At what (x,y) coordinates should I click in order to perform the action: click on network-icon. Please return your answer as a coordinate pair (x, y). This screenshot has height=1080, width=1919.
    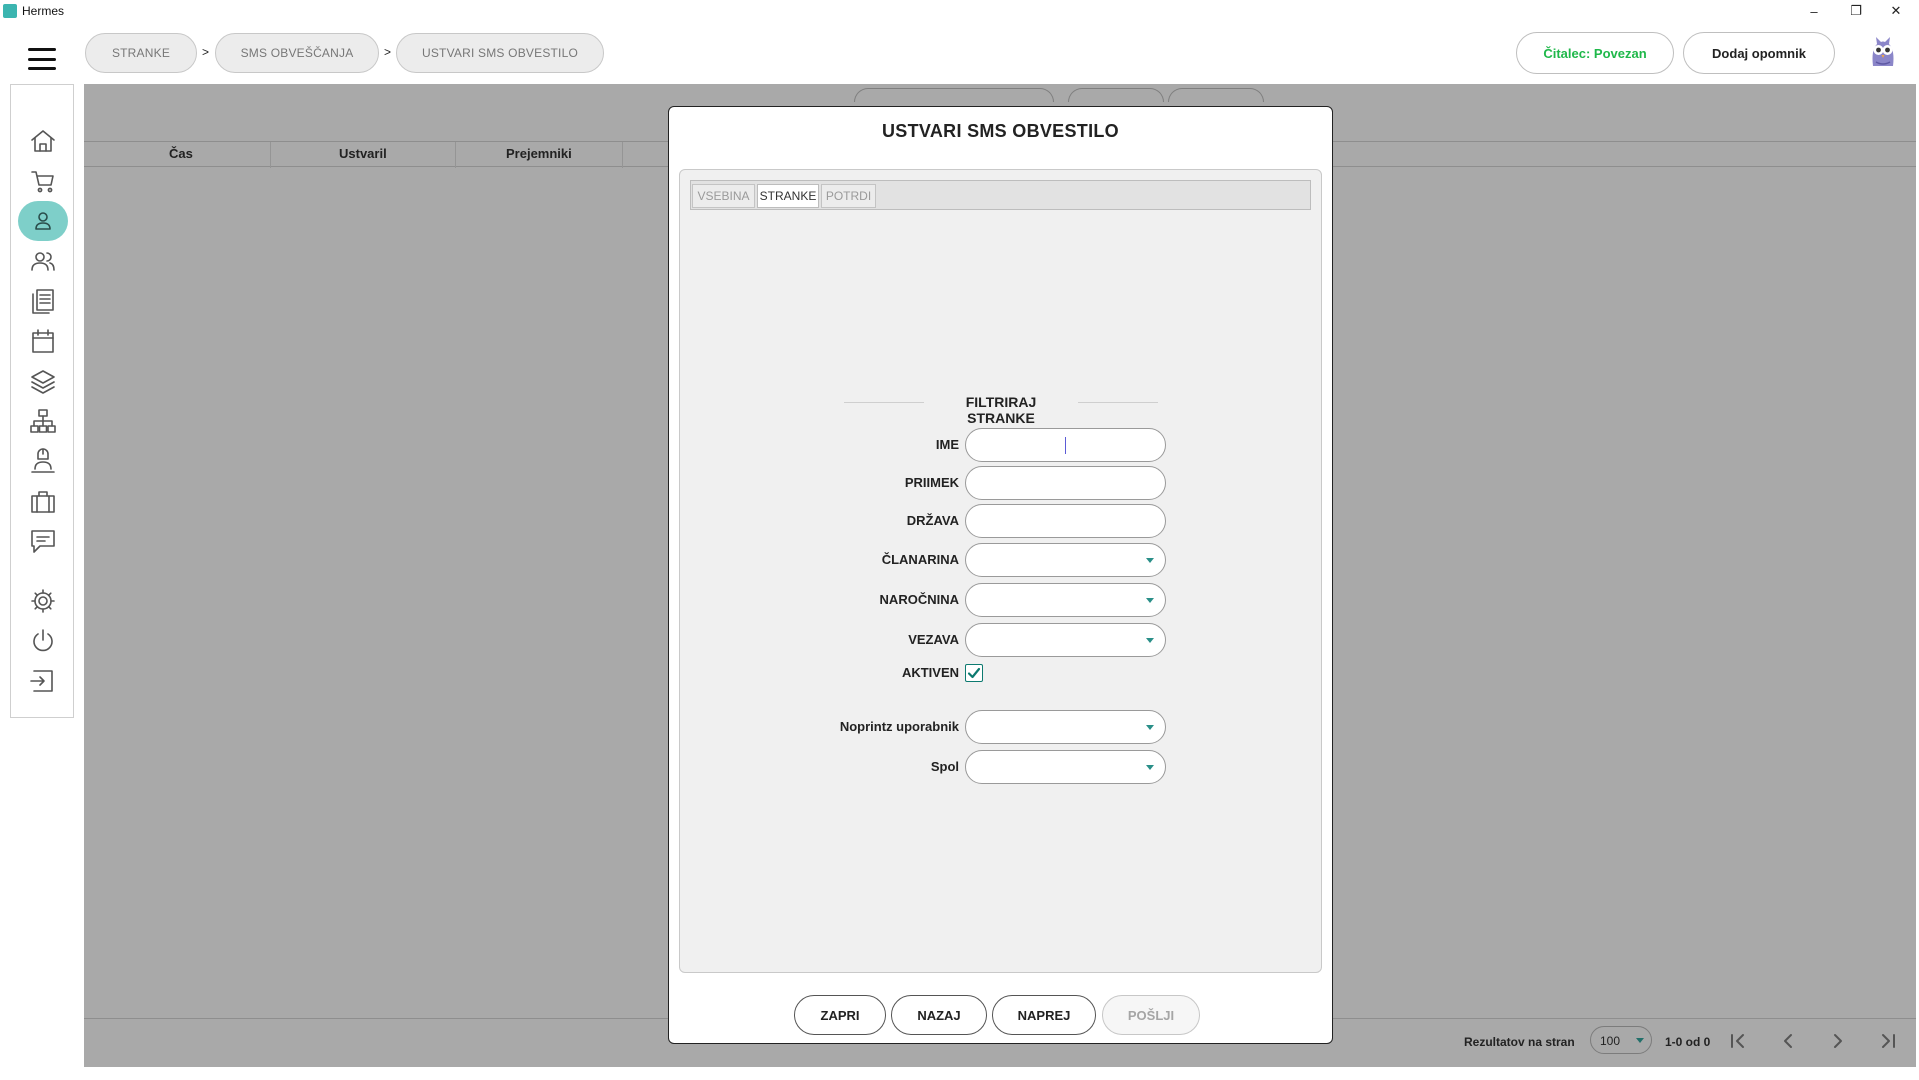
    Looking at the image, I should click on (43, 421).